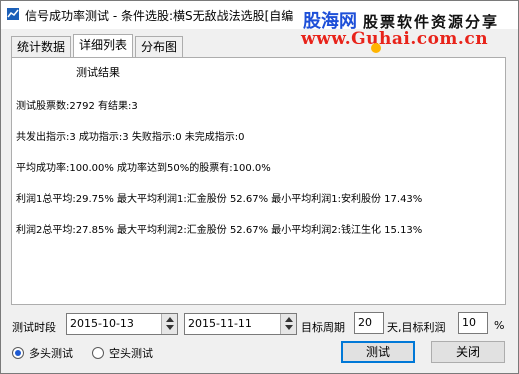  I want to click on radio-short-test: 空头测试, so click(122, 353).